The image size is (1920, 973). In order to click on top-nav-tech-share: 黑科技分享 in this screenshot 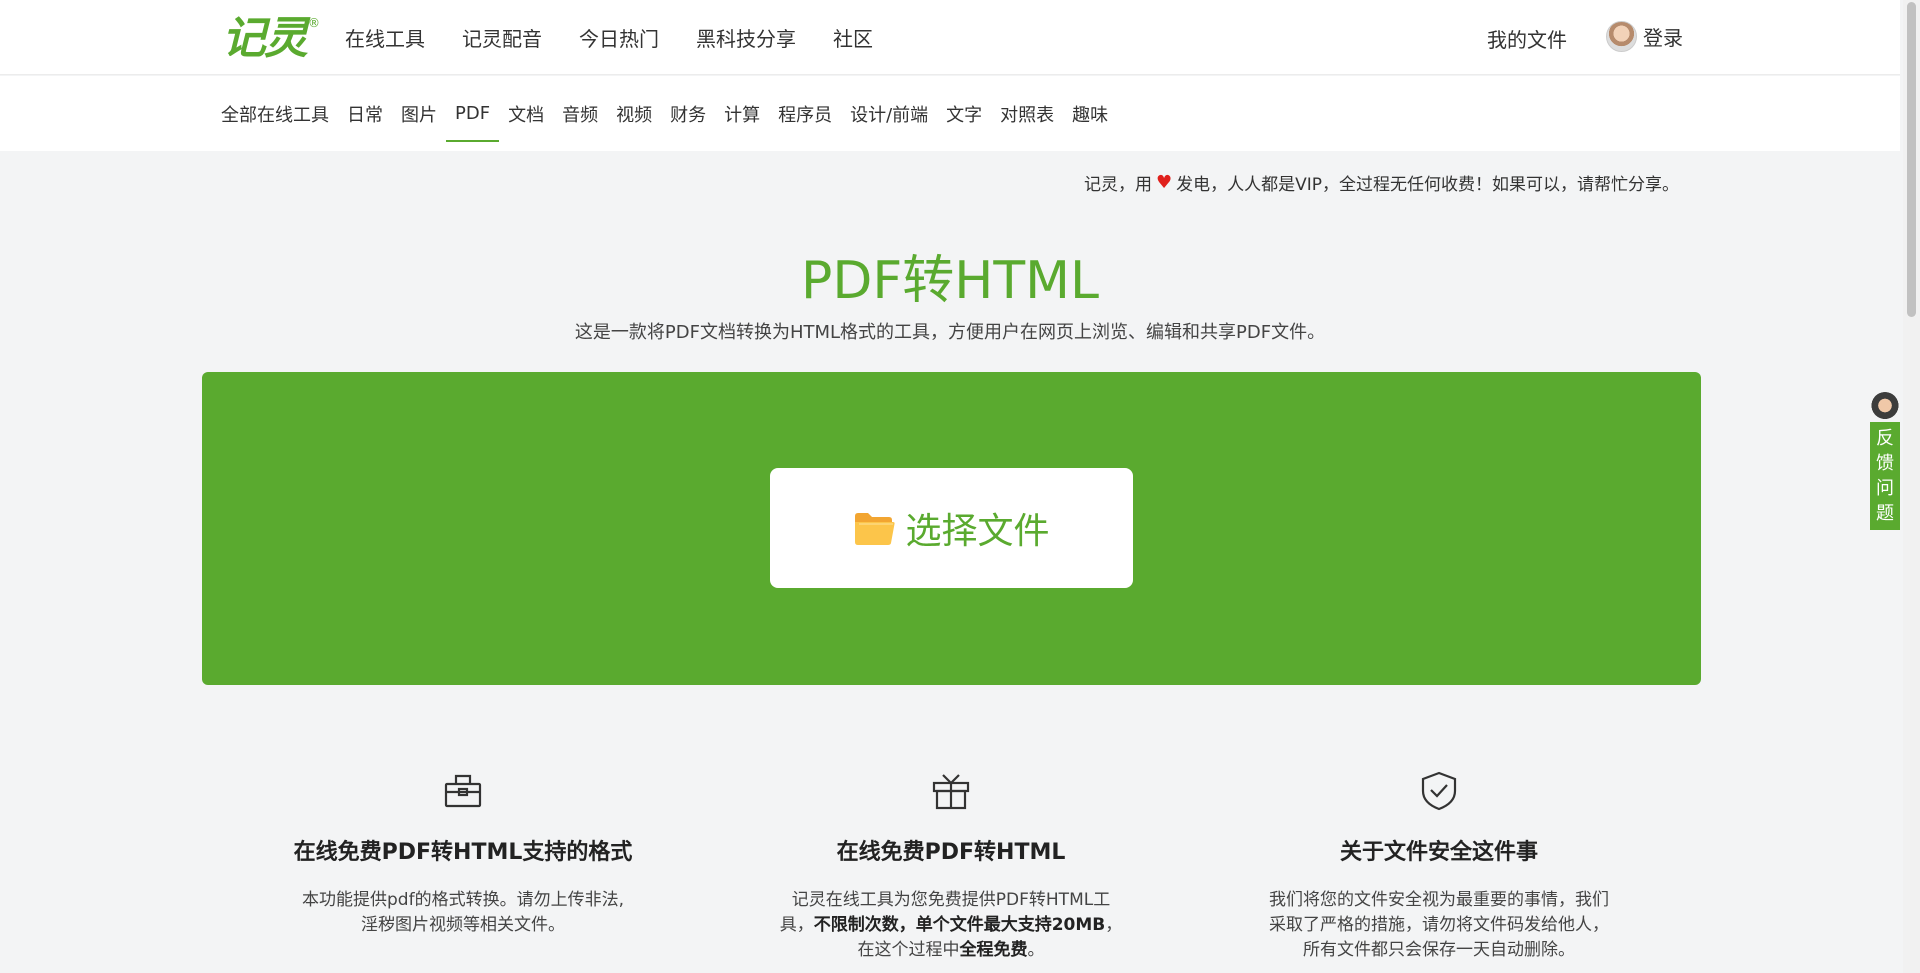, I will do `click(746, 37)`.